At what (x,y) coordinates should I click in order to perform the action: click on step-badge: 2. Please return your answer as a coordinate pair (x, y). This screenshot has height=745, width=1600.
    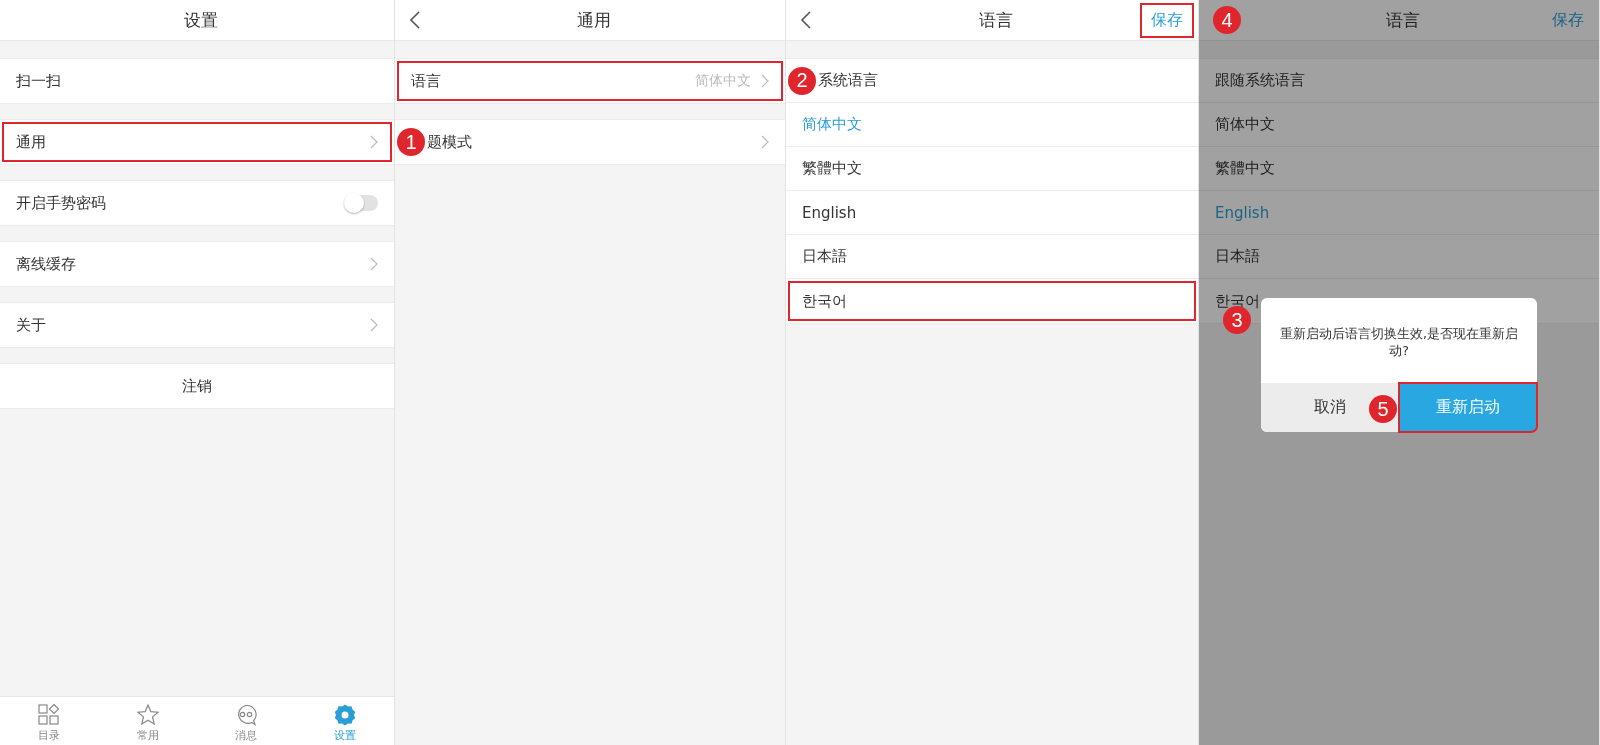
    Looking at the image, I should click on (802, 80).